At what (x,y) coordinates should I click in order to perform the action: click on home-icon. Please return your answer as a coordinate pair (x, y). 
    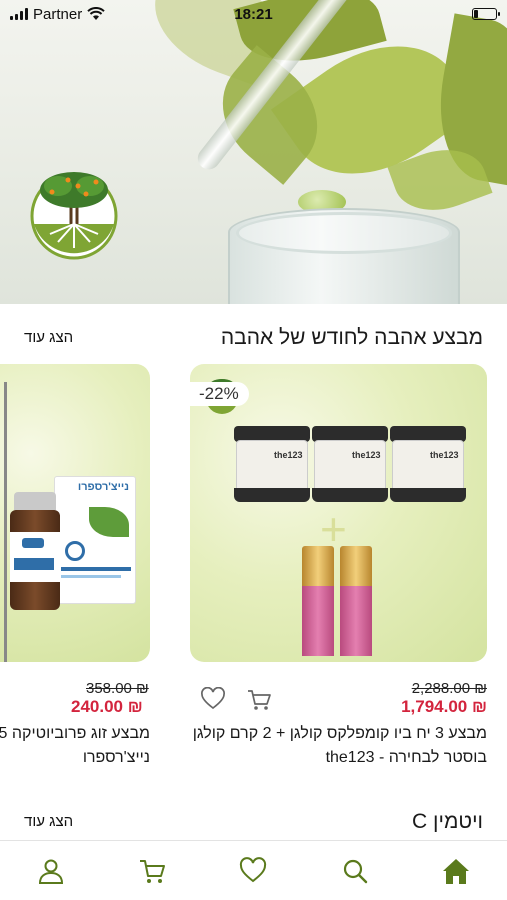
    Looking at the image, I should click on (456, 871).